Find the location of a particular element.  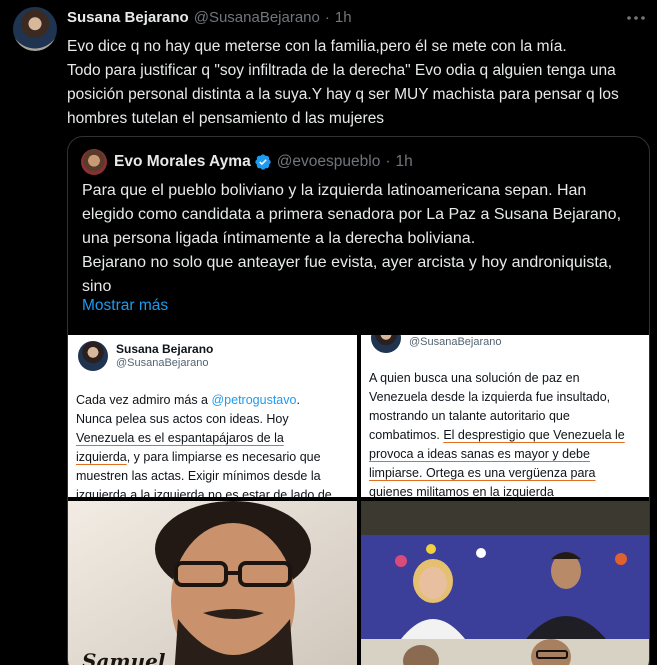

portrait-caption: Samuel is located at coordinates (124, 657).